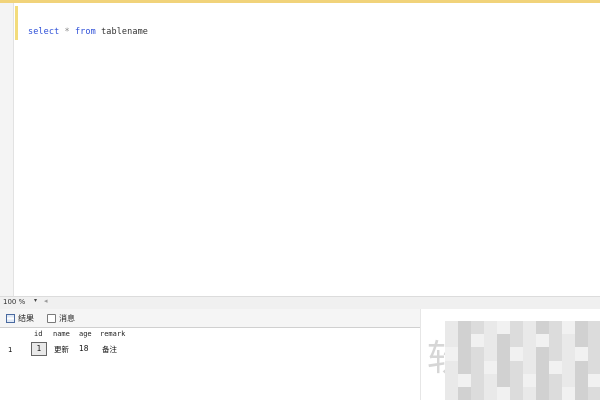 The height and width of the screenshot is (400, 600). I want to click on tab-results-label: 结果, so click(26, 318).